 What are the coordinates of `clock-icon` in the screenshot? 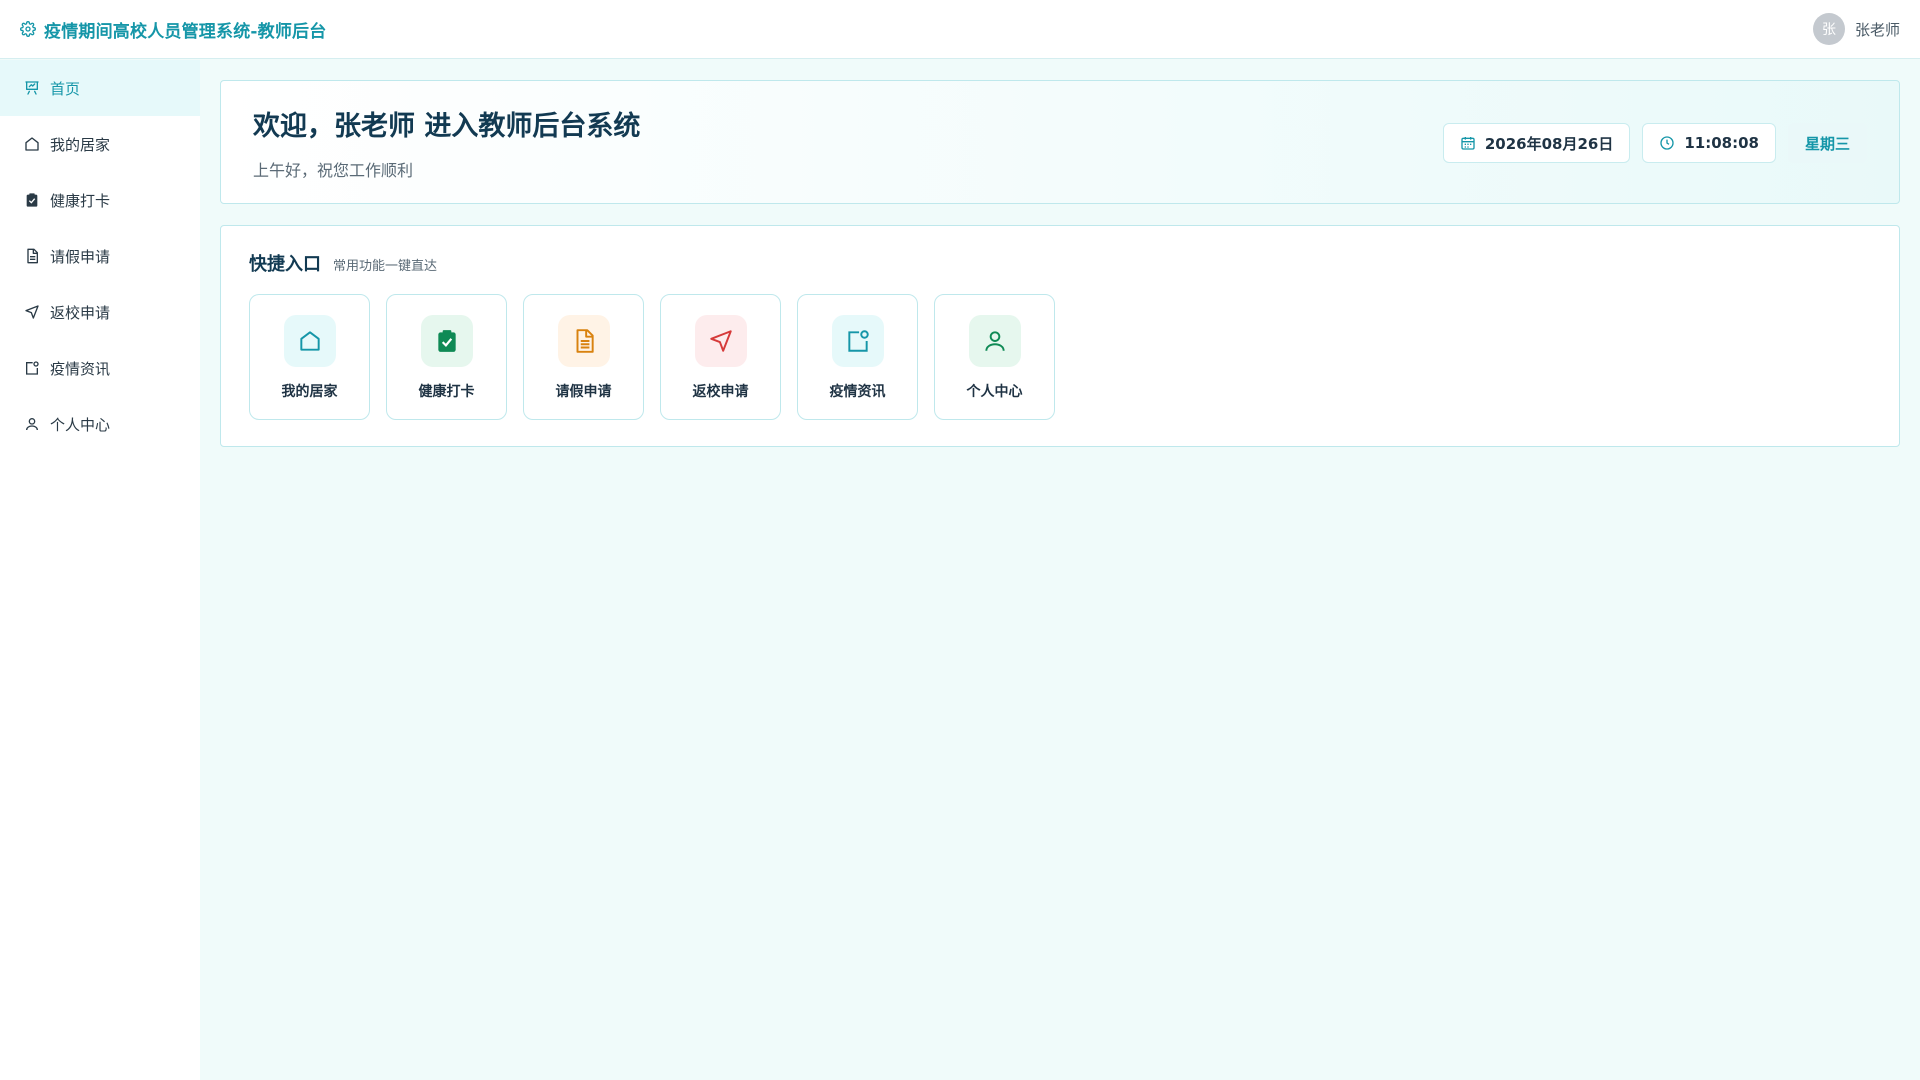 It's located at (1667, 143).